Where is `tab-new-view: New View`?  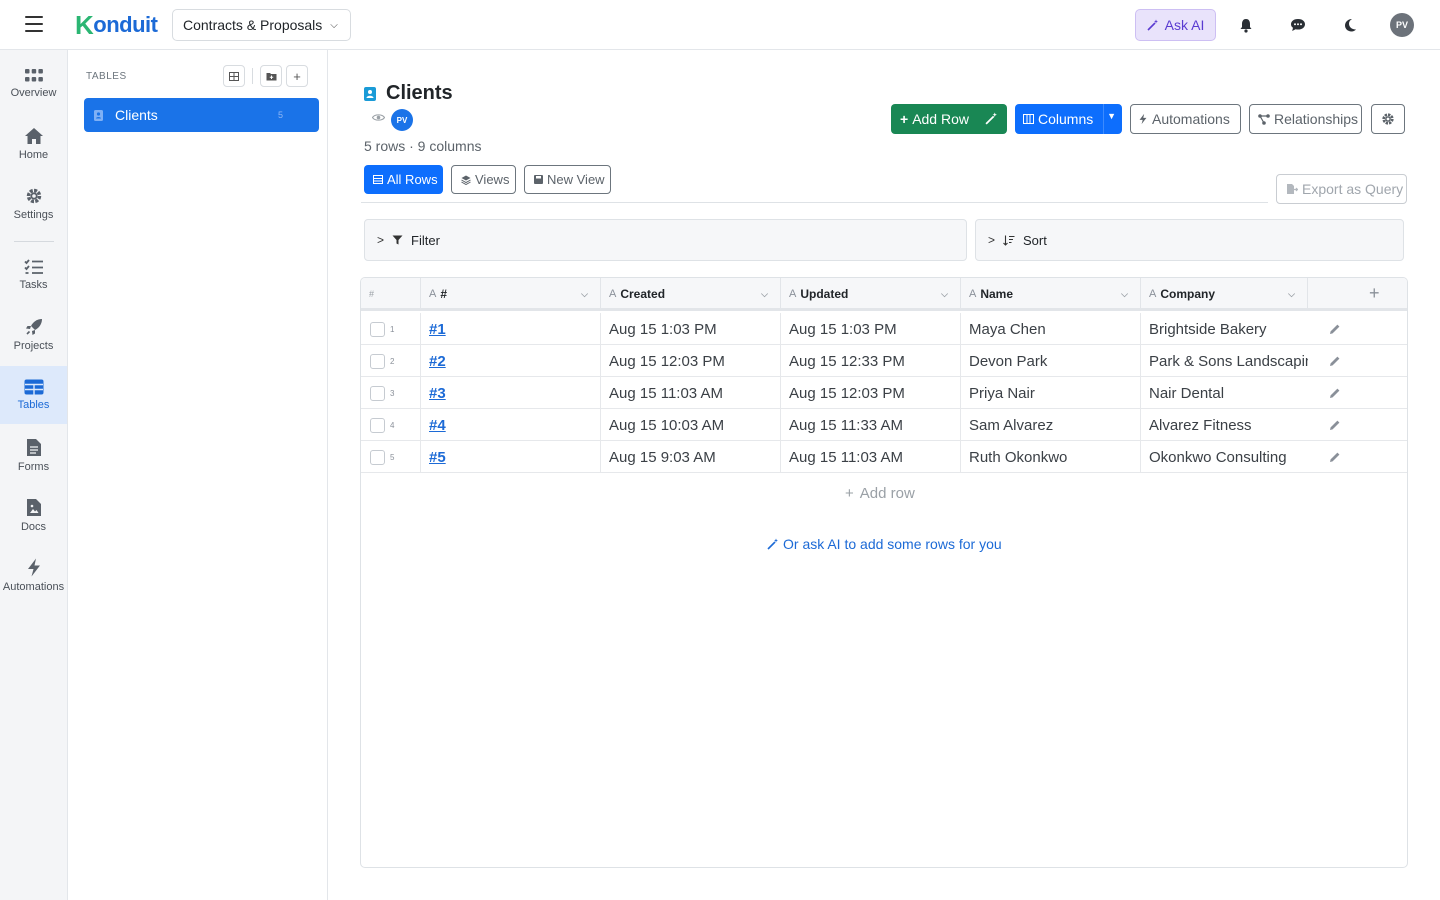
tab-new-view: New View is located at coordinates (567, 179).